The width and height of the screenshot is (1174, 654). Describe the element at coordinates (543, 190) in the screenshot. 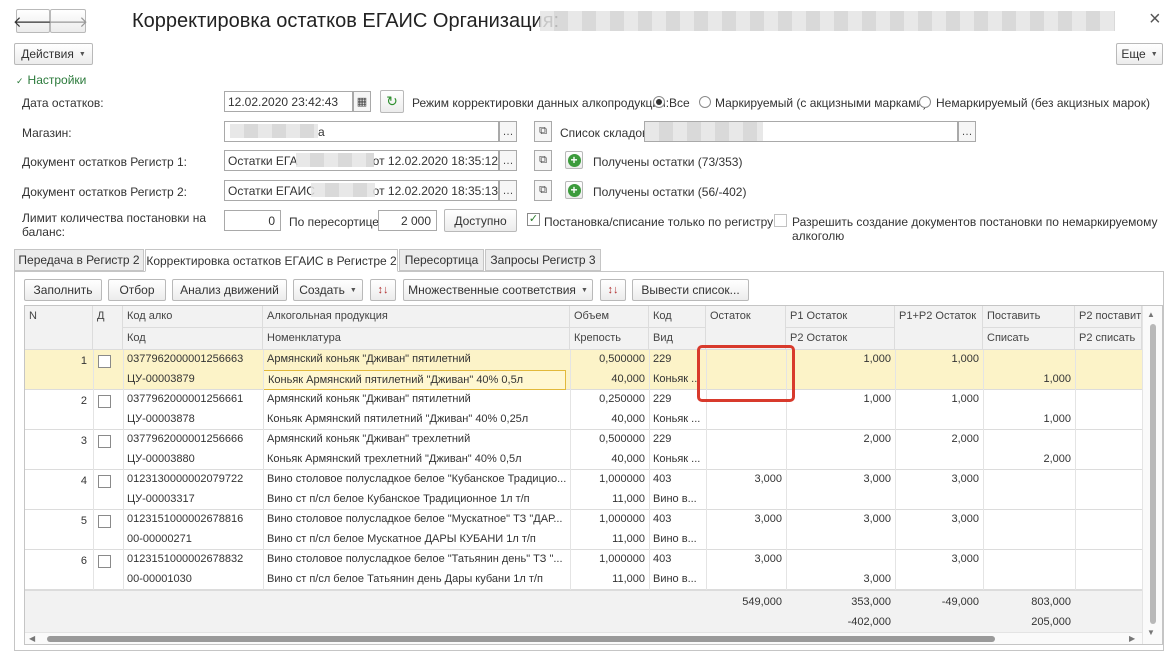

I see `doc2-open-button: ⧉` at that location.